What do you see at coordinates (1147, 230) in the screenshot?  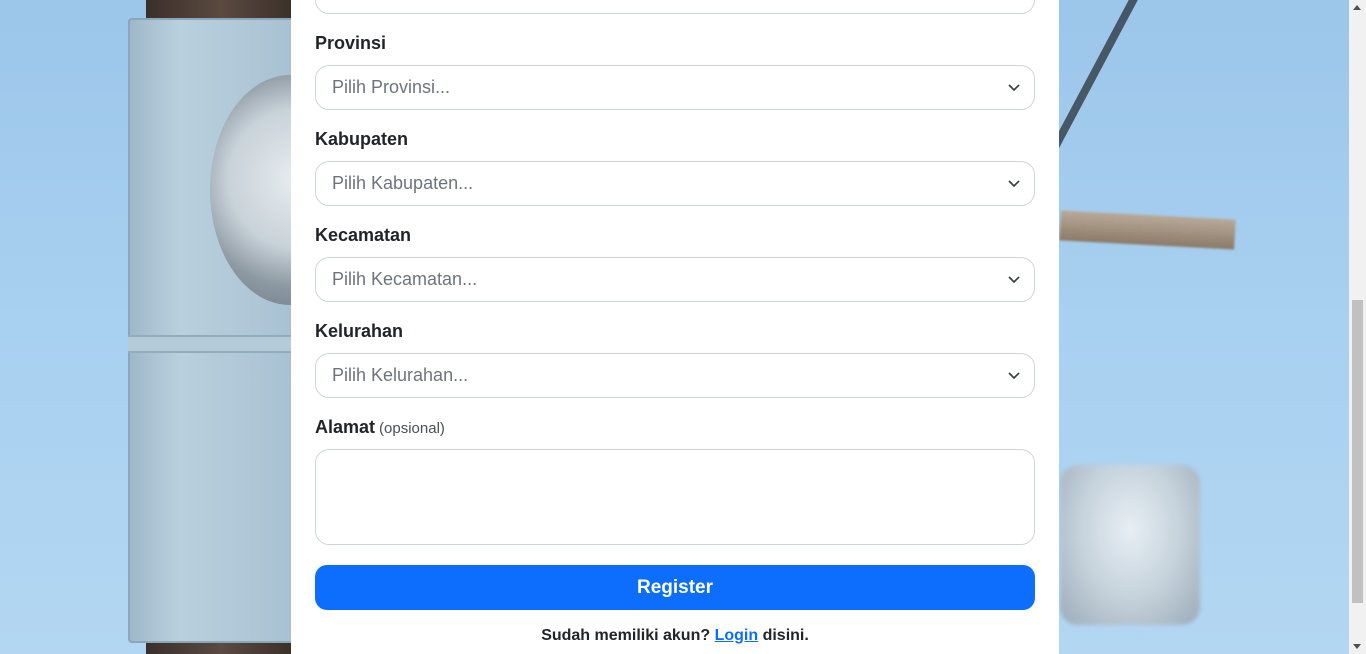 I see `pole-crossarm` at bounding box center [1147, 230].